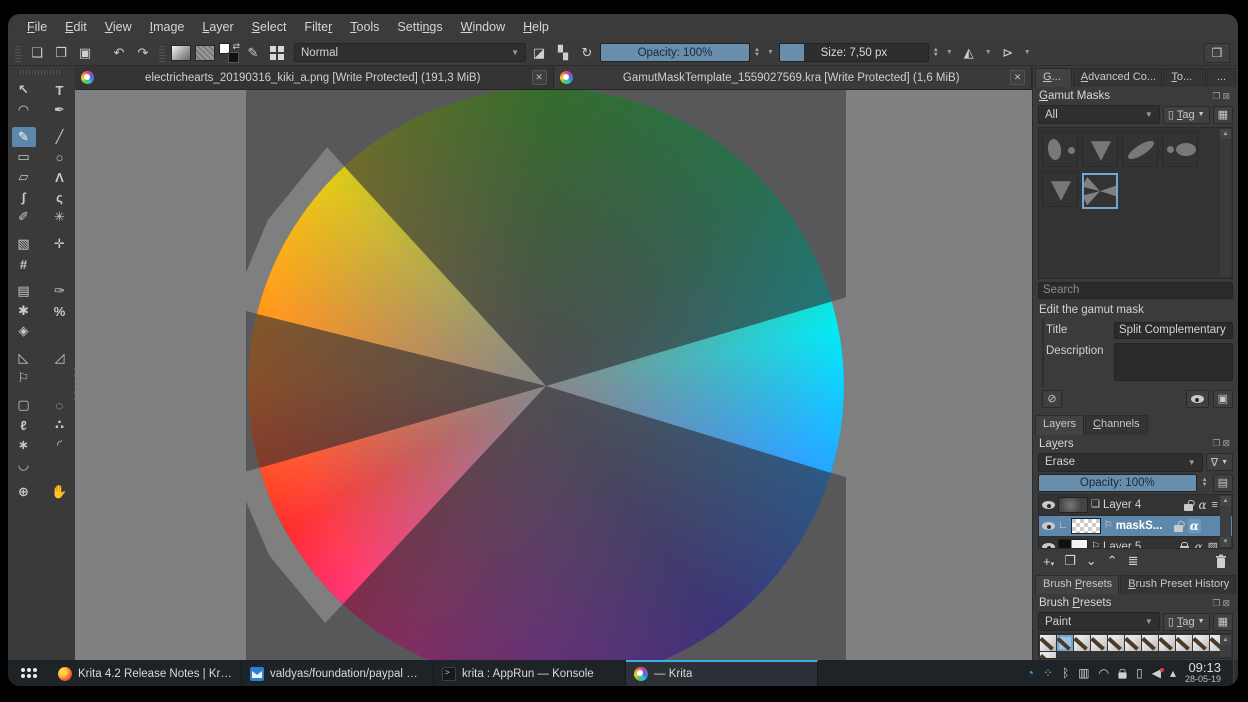 This screenshot has width=1248, height=702. I want to click on gamut-mask-shifted-lens, so click(1140, 149).